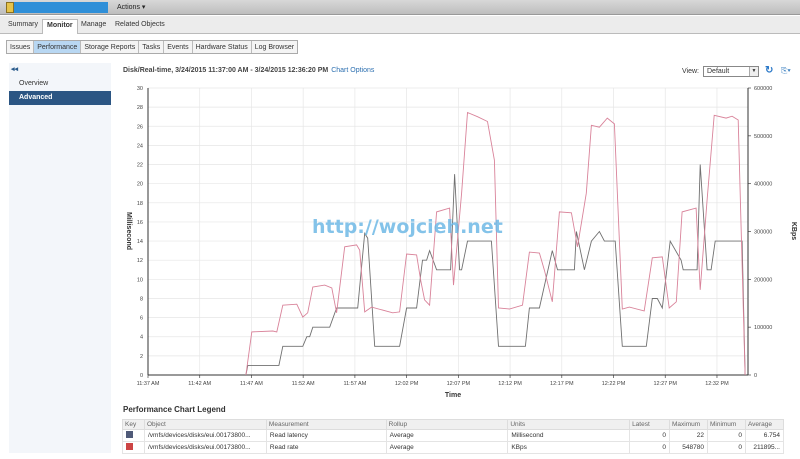 The height and width of the screenshot is (459, 800). I want to click on col-minimum: Minimum, so click(726, 424).